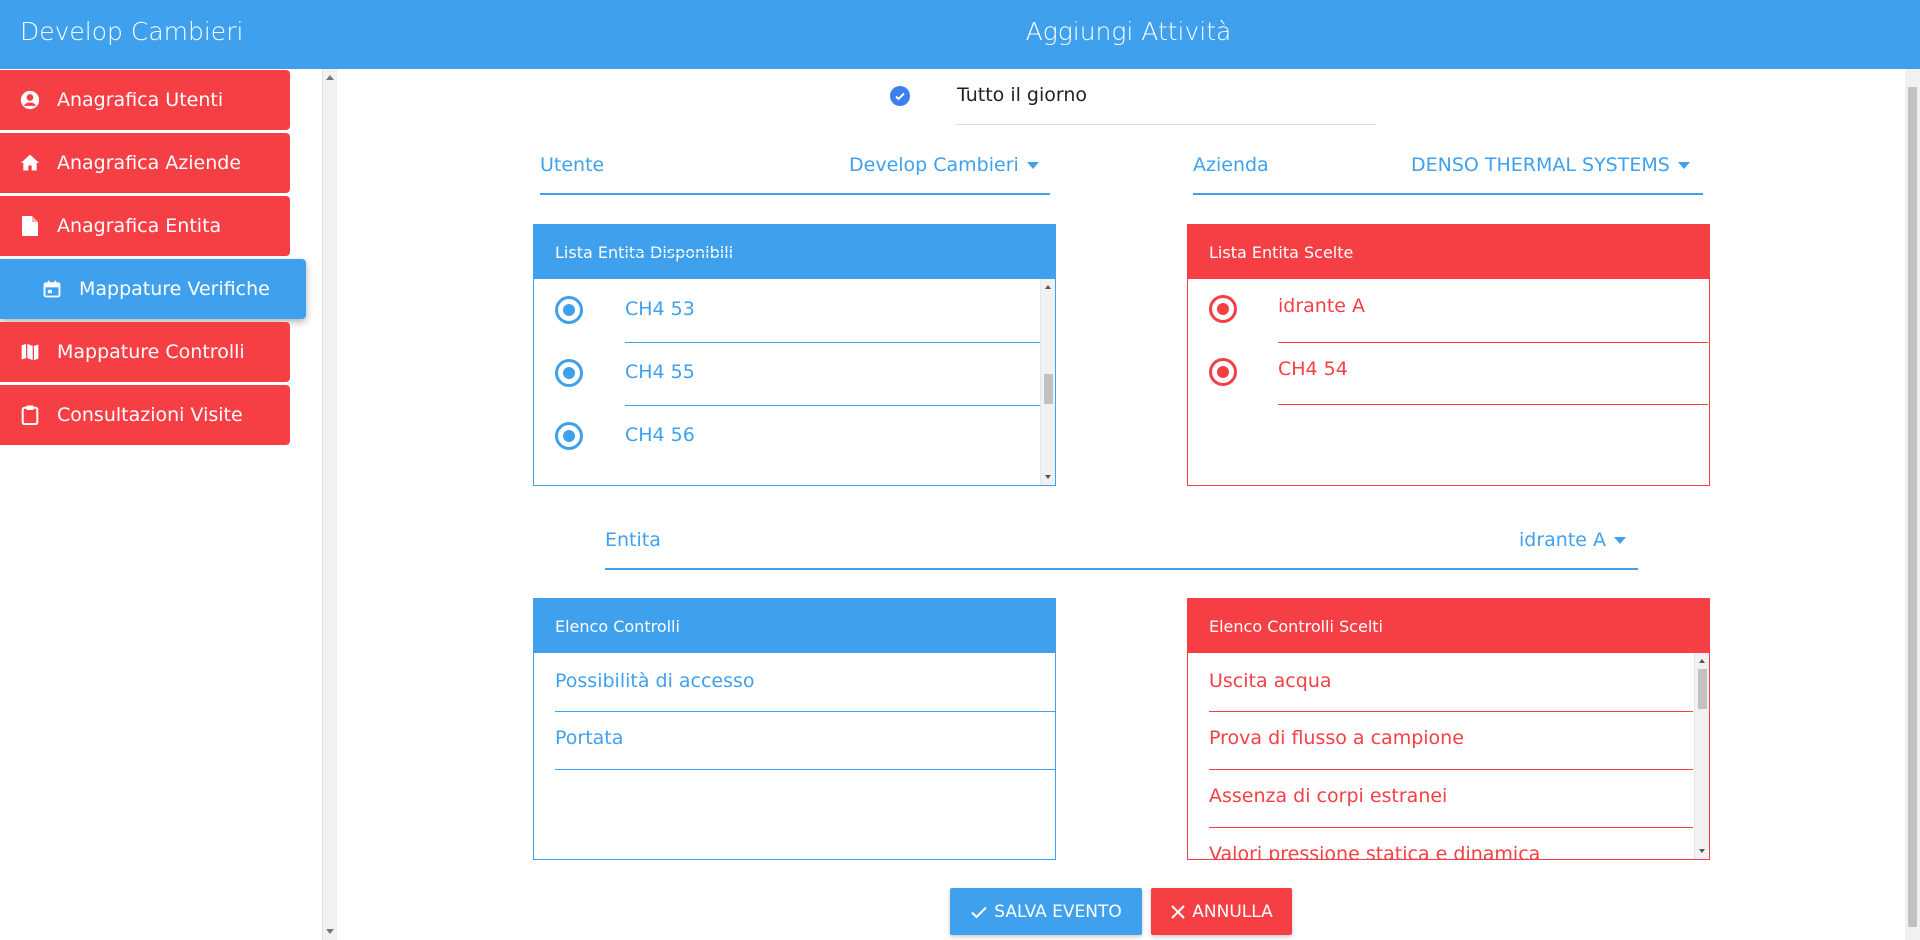  Describe the element at coordinates (660, 309) in the screenshot. I see `list-item-label: CH4 53` at that location.